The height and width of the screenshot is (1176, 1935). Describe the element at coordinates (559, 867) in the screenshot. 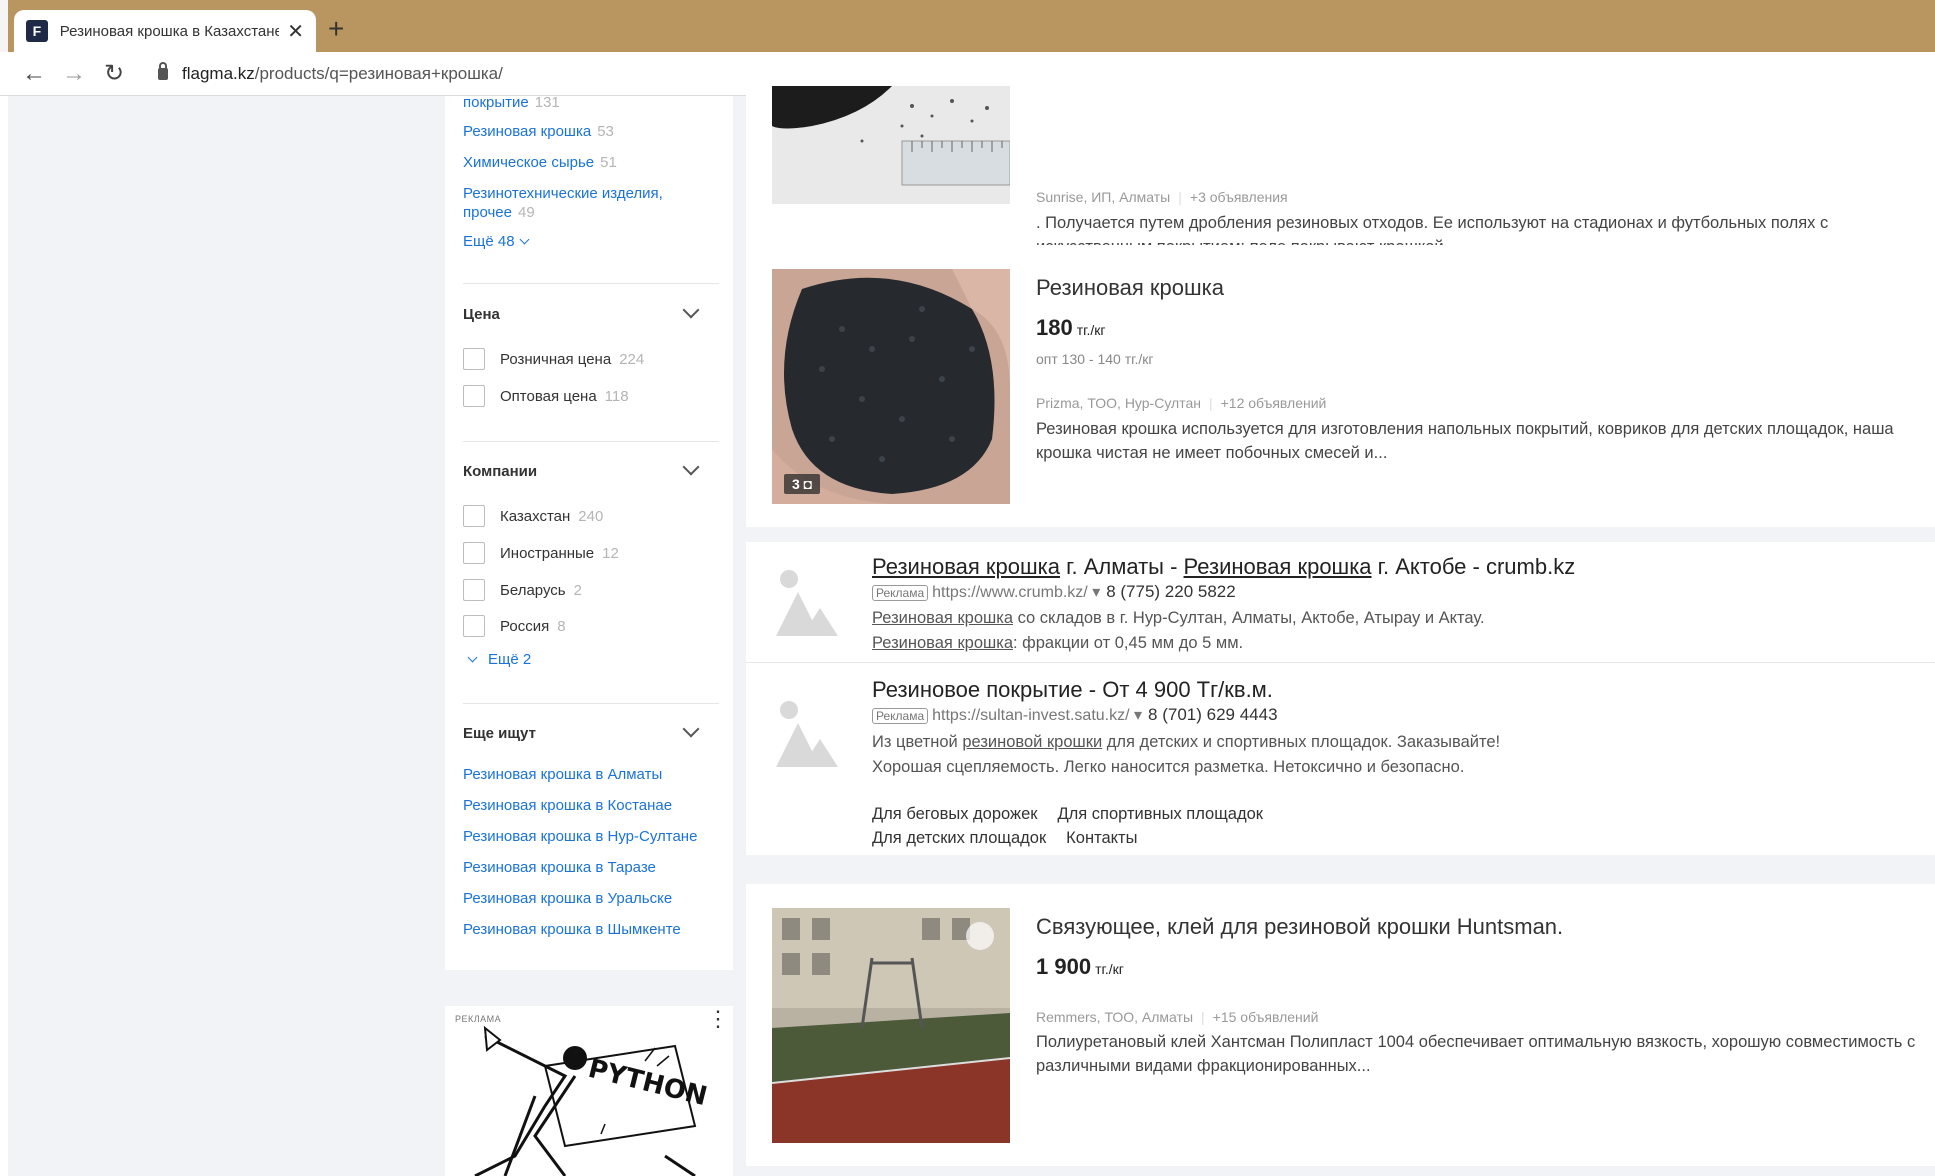

I see `related-search-link: Резиновая крошка в Таразе` at that location.